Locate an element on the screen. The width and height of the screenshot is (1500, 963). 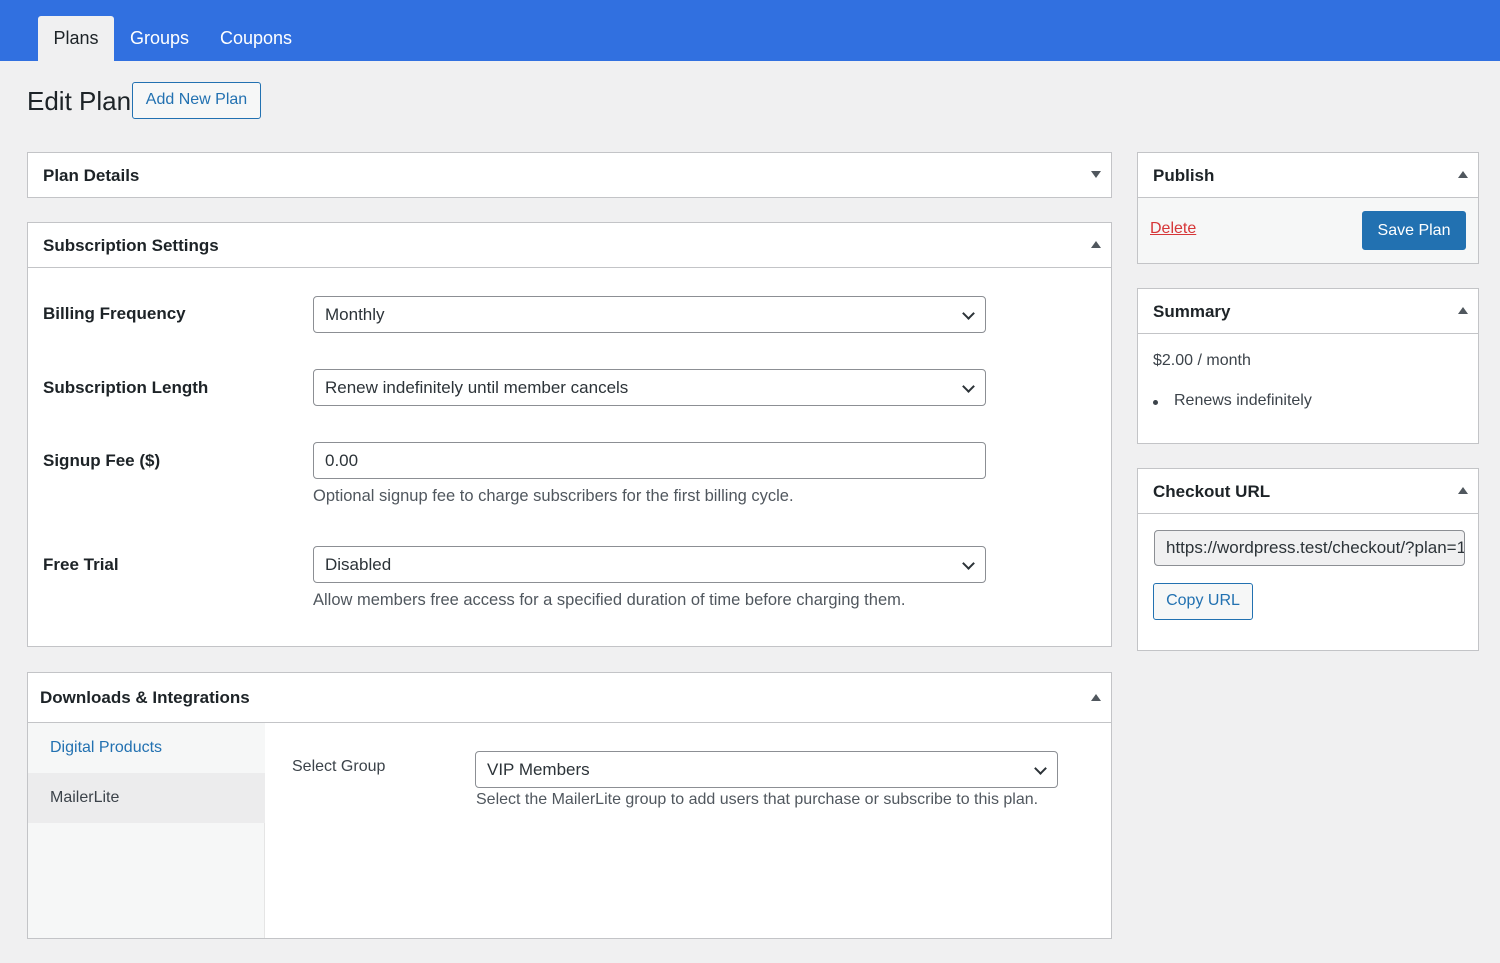
billing-frequency-label: Billing Frequency is located at coordinates (114, 313).